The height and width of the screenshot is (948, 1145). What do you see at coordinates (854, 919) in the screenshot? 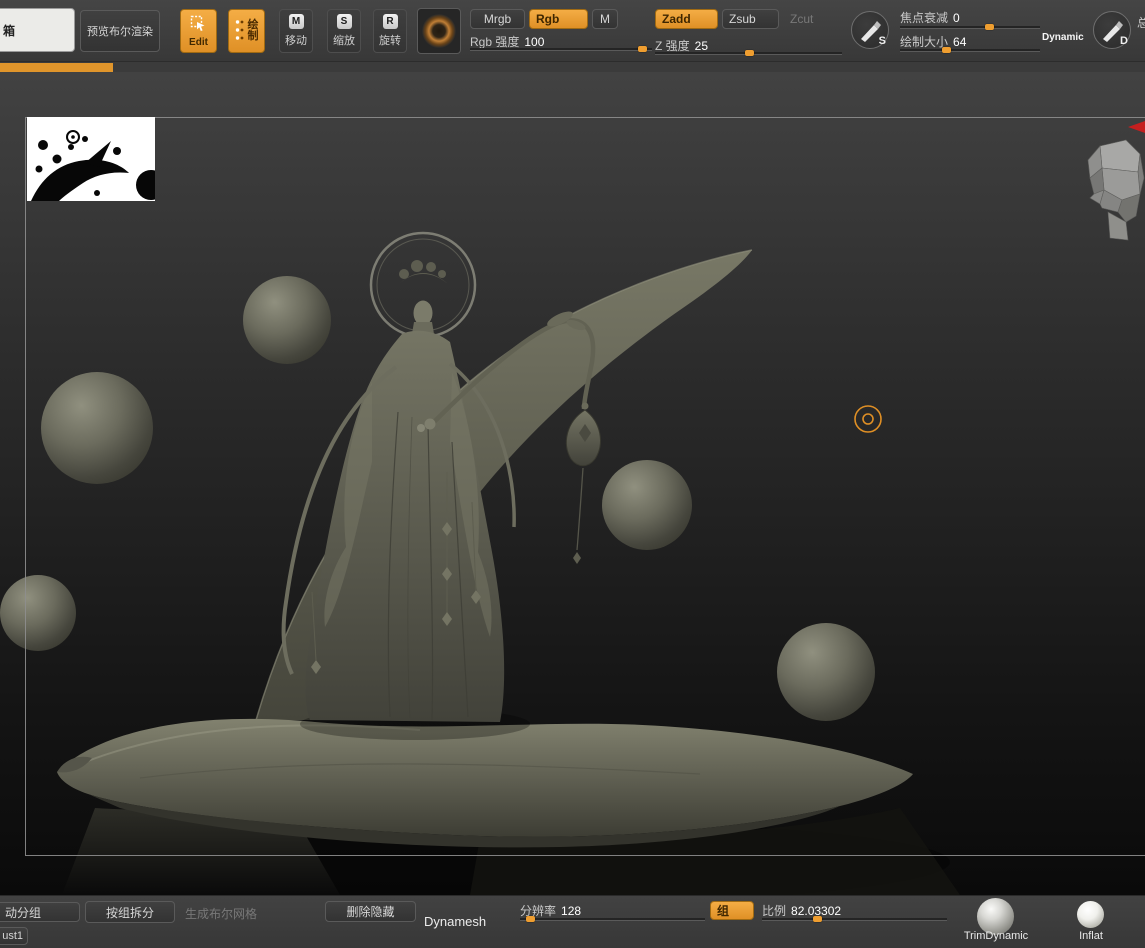
I see `ratio-slider` at bounding box center [854, 919].